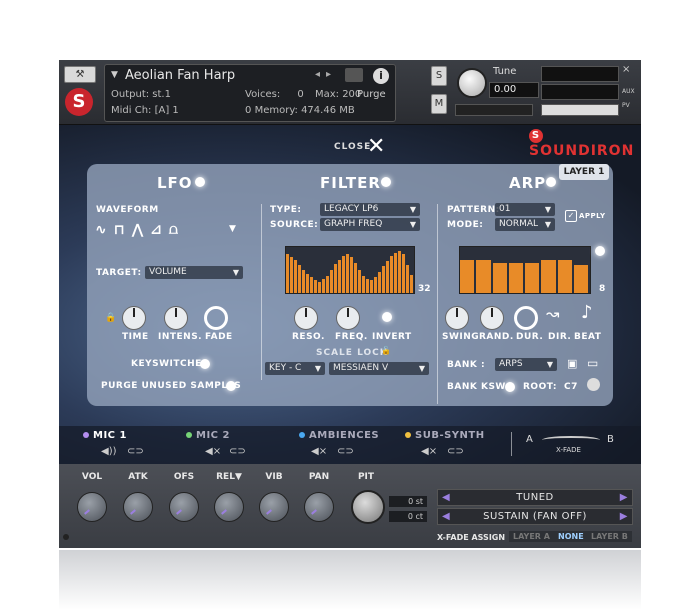 The width and height of the screenshot is (700, 610). What do you see at coordinates (137, 230) in the screenshot?
I see `waveform-selector: ∿ ⊓ ⋀ ⊿ ⩍` at bounding box center [137, 230].